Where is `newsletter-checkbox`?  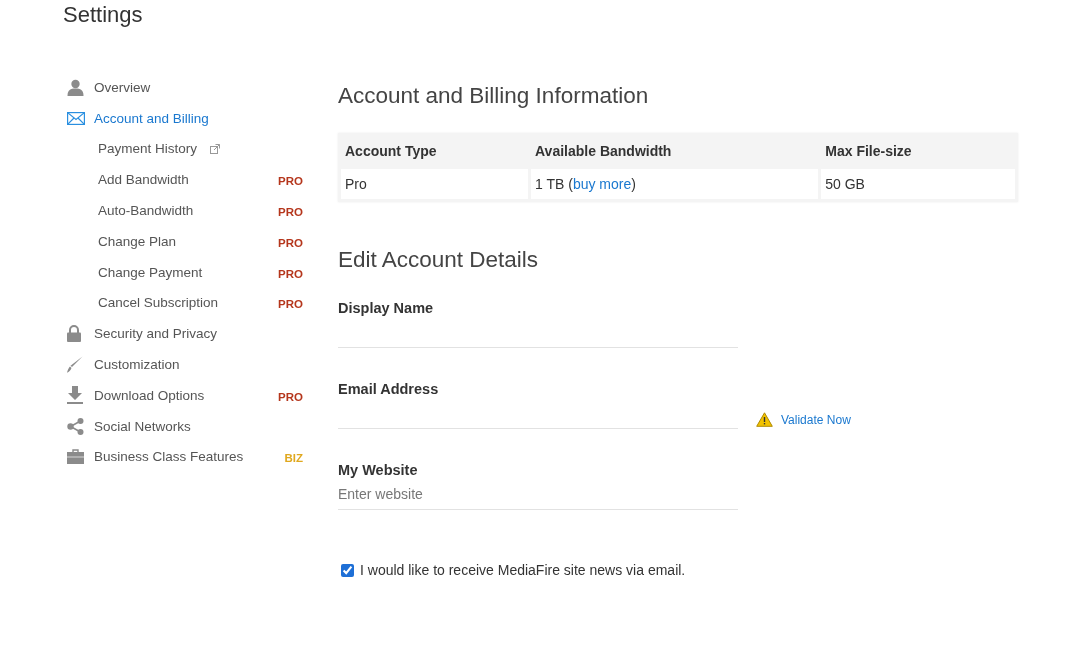
newsletter-checkbox is located at coordinates (347, 570).